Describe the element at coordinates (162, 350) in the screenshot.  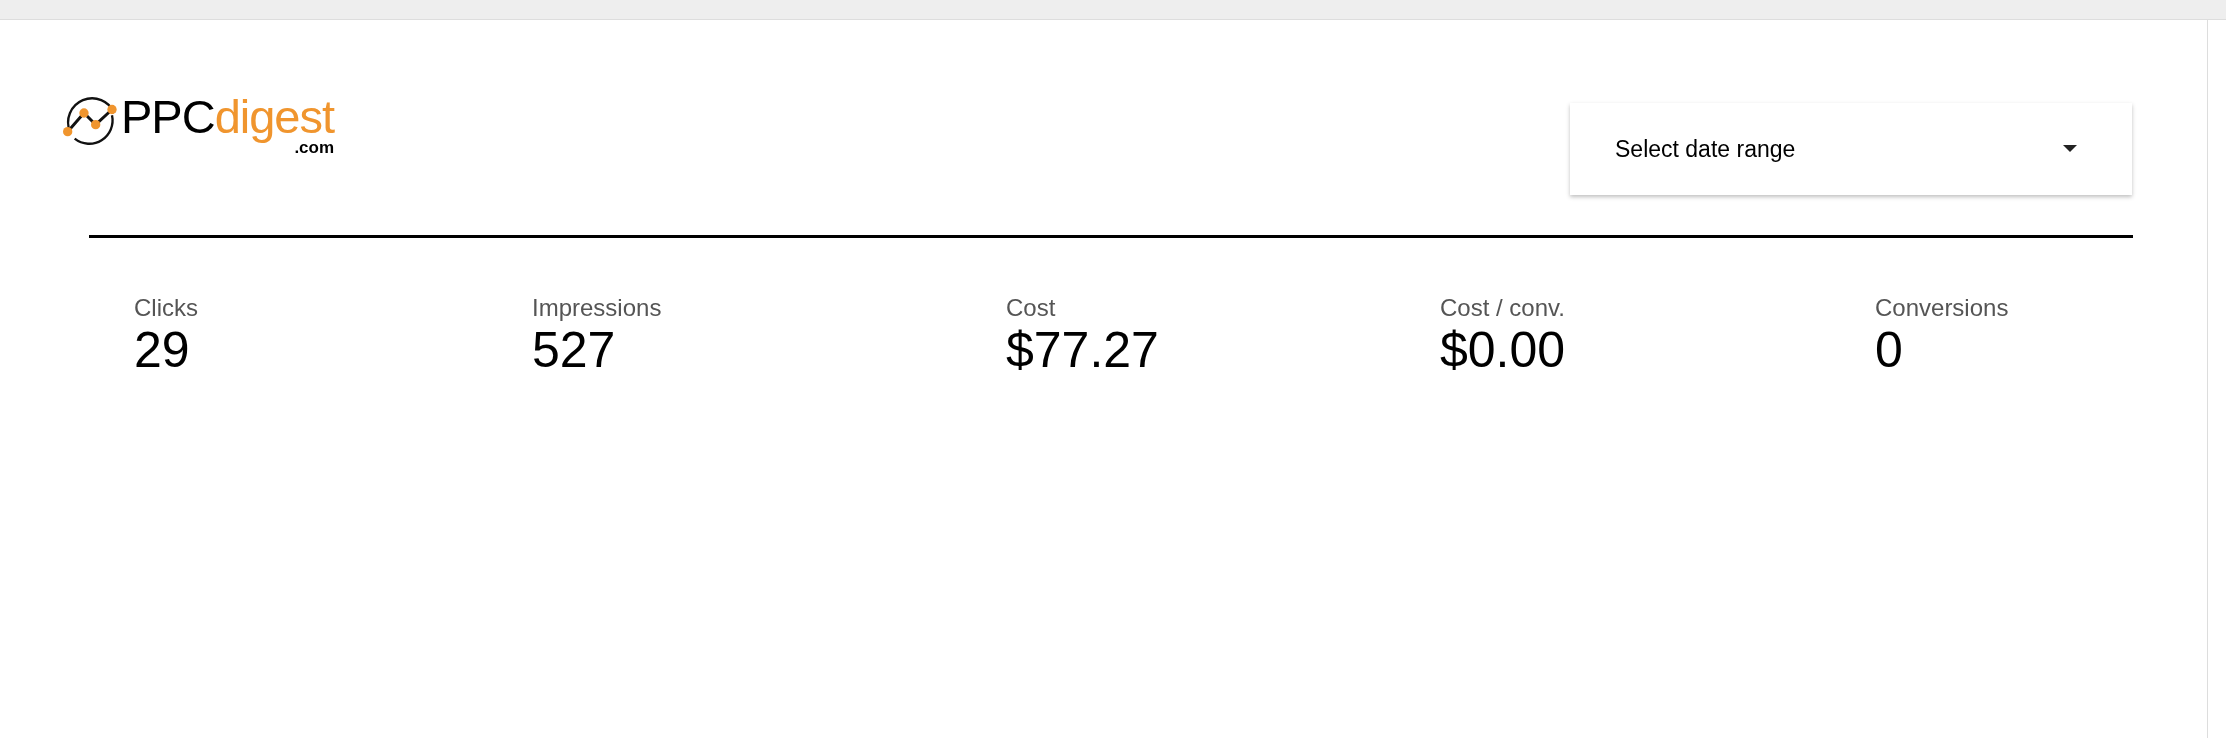
I see `metric-value: 29` at that location.